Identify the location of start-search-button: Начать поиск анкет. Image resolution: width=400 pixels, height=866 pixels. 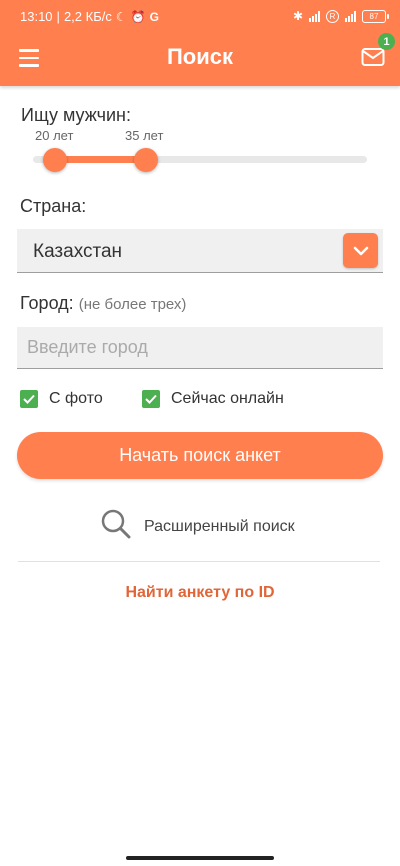
(200, 455).